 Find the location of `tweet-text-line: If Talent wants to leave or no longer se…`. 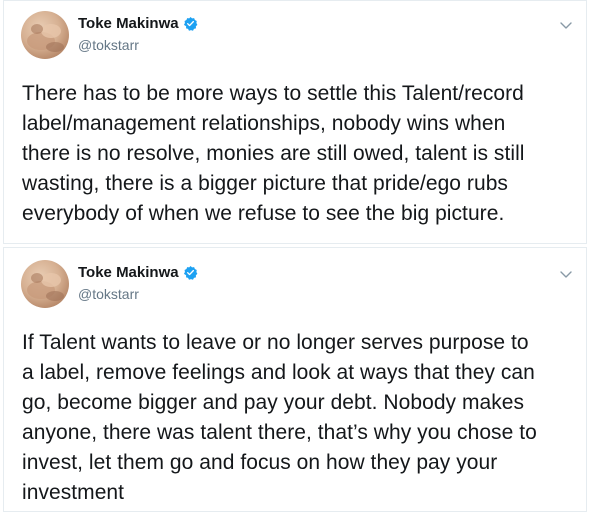

tweet-text-line: If Talent wants to leave or no longer se… is located at coordinates (275, 342).